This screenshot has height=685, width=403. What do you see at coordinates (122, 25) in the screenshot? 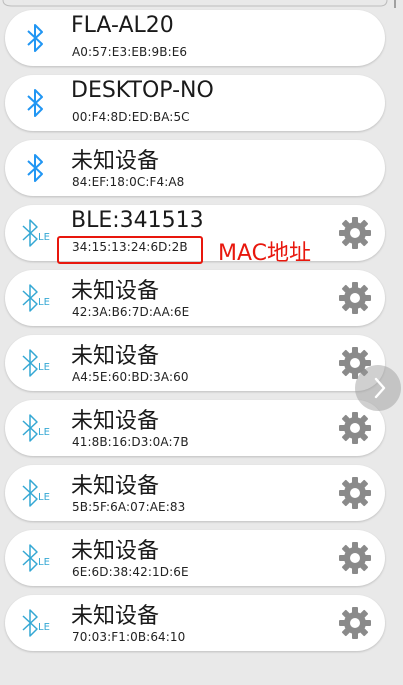
I see `device-name: FLA-AL20` at bounding box center [122, 25].